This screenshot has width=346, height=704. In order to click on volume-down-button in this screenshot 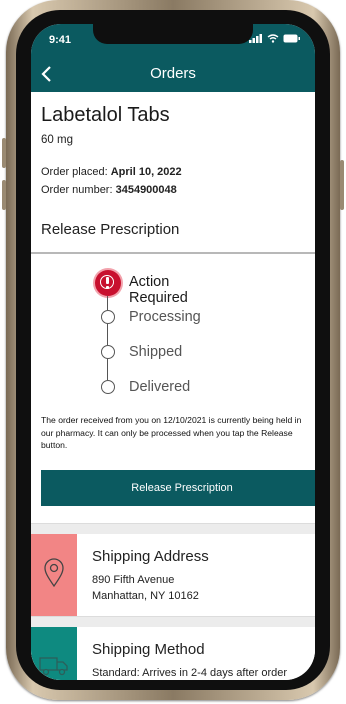, I will do `click(4, 195)`.